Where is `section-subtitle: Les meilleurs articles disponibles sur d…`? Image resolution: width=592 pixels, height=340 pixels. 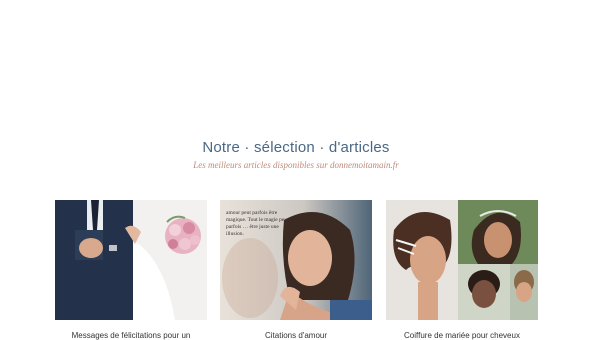
section-subtitle: Les meilleurs articles disponibles sur d… is located at coordinates (296, 165).